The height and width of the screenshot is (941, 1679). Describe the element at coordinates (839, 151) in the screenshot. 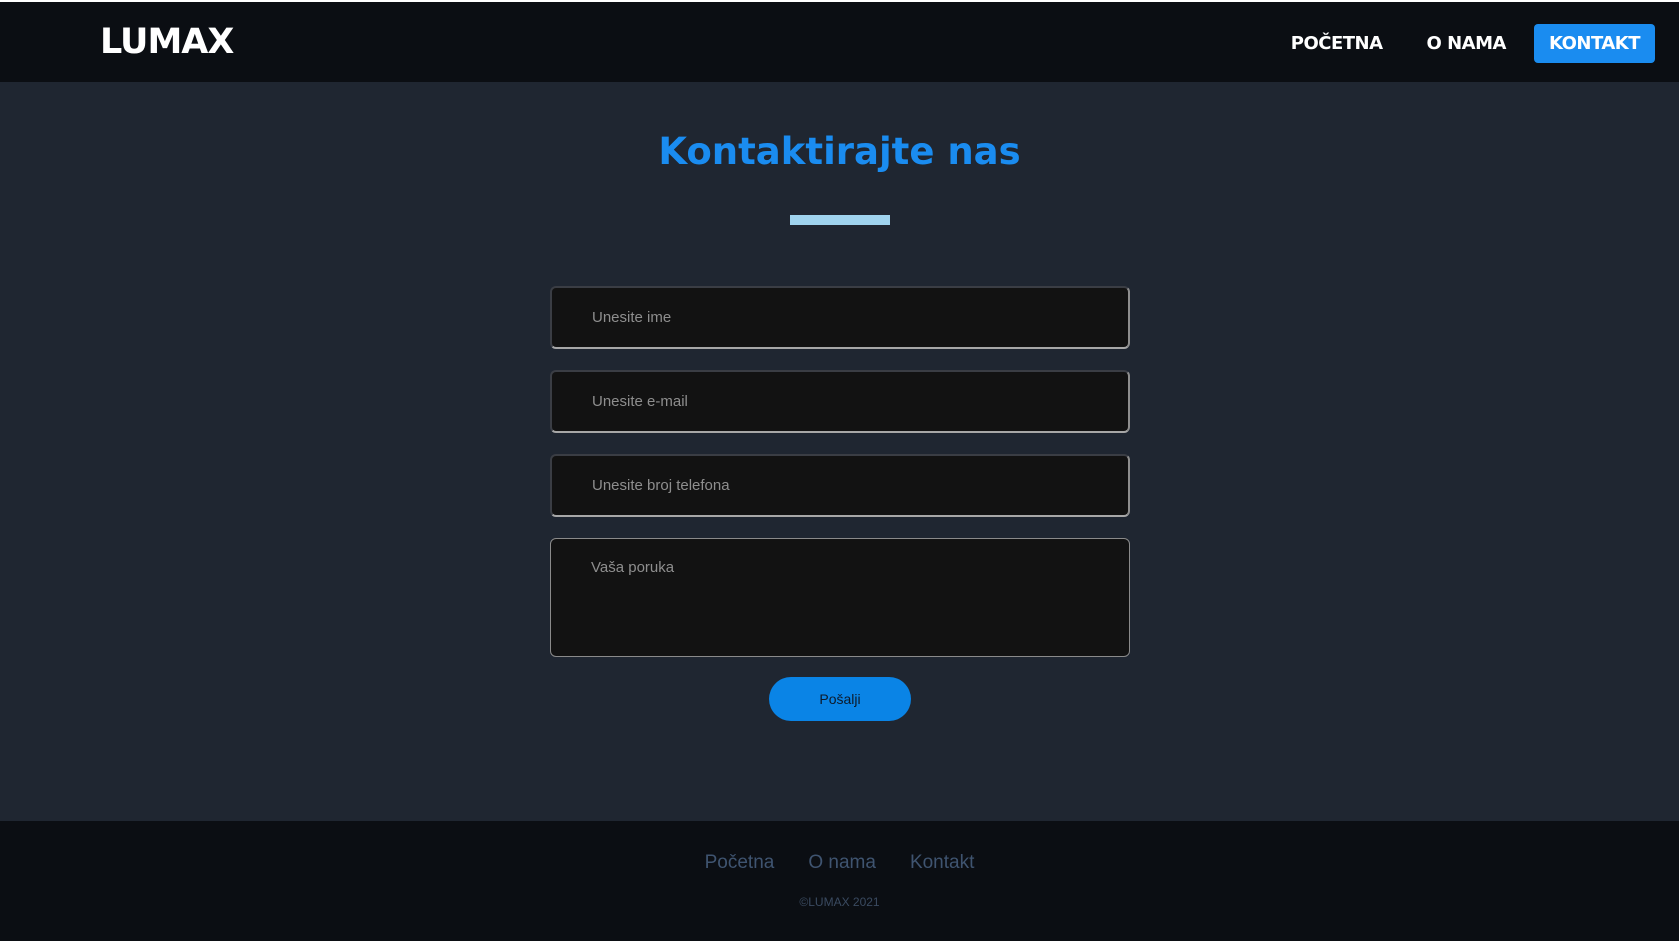

I see `page-title: Kontaktirajte nas` at that location.